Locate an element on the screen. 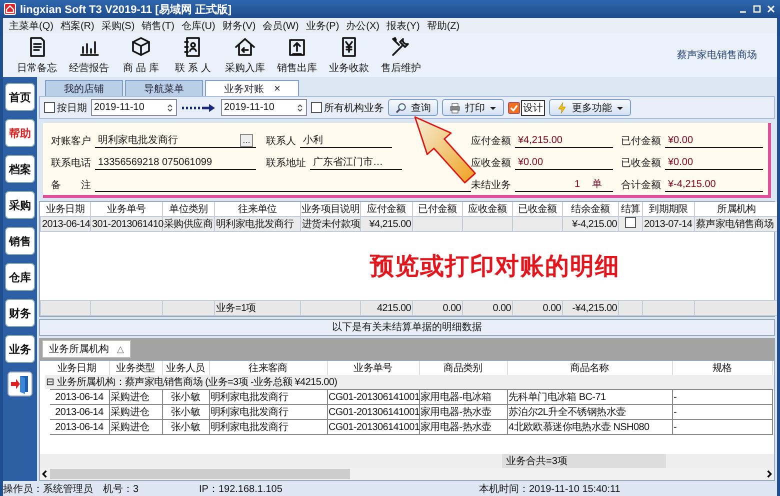 The width and height of the screenshot is (780, 496). column-header: 应收金额 is located at coordinates (487, 209).